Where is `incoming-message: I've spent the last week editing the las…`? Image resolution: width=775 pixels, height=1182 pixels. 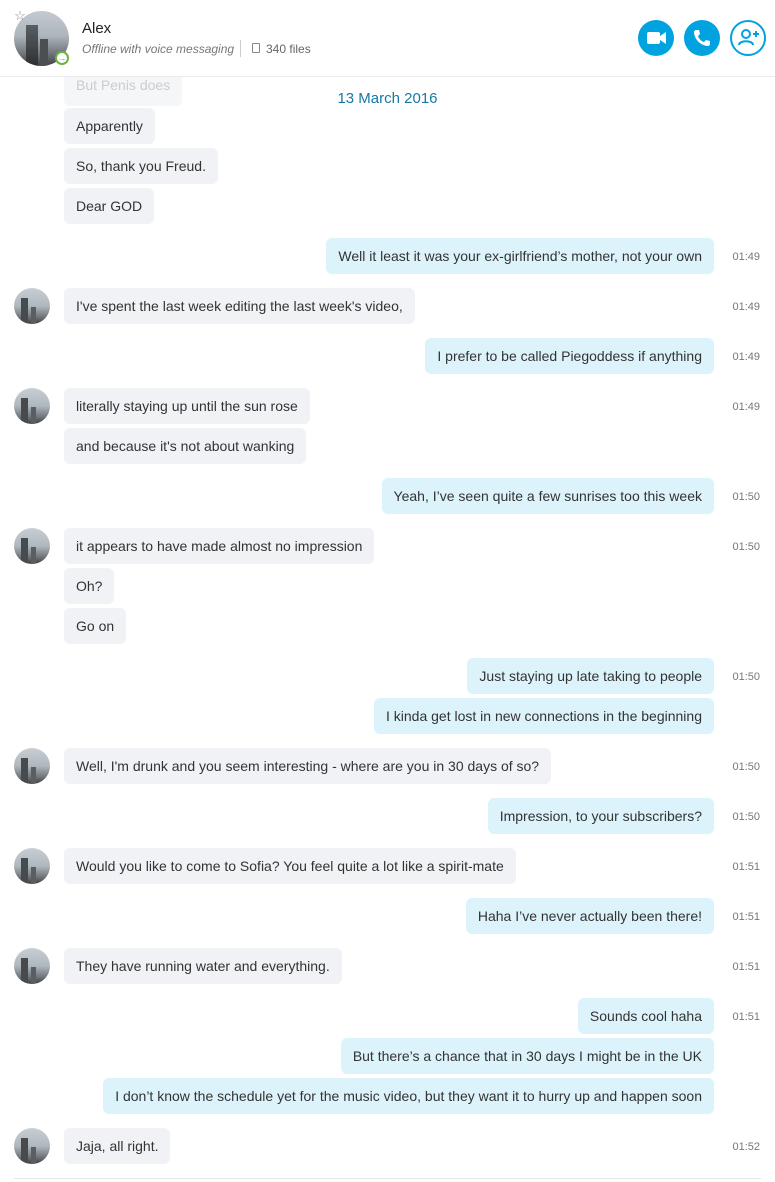
incoming-message: I've spent the last week editing the las… is located at coordinates (239, 306).